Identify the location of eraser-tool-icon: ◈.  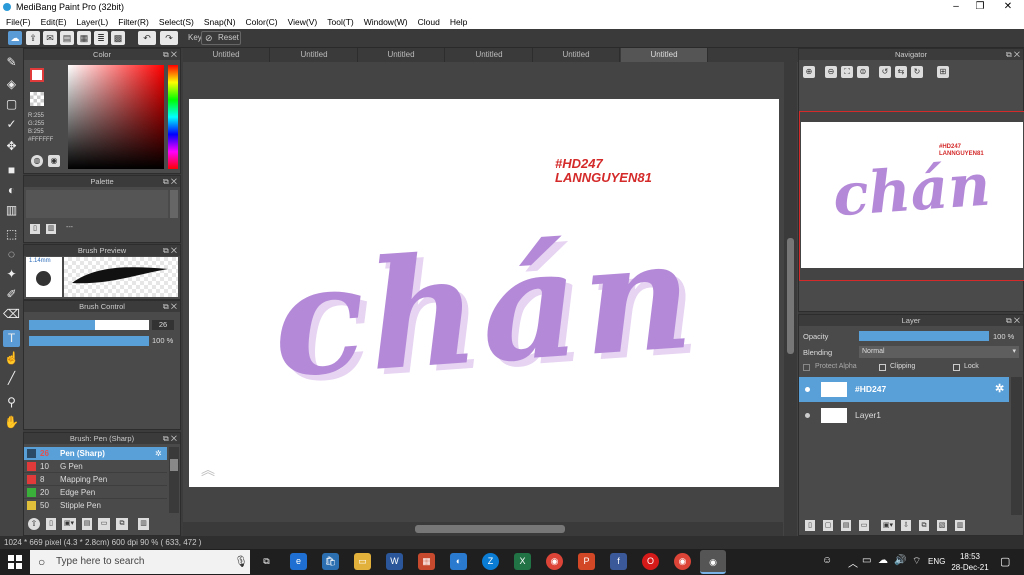
(11, 84).